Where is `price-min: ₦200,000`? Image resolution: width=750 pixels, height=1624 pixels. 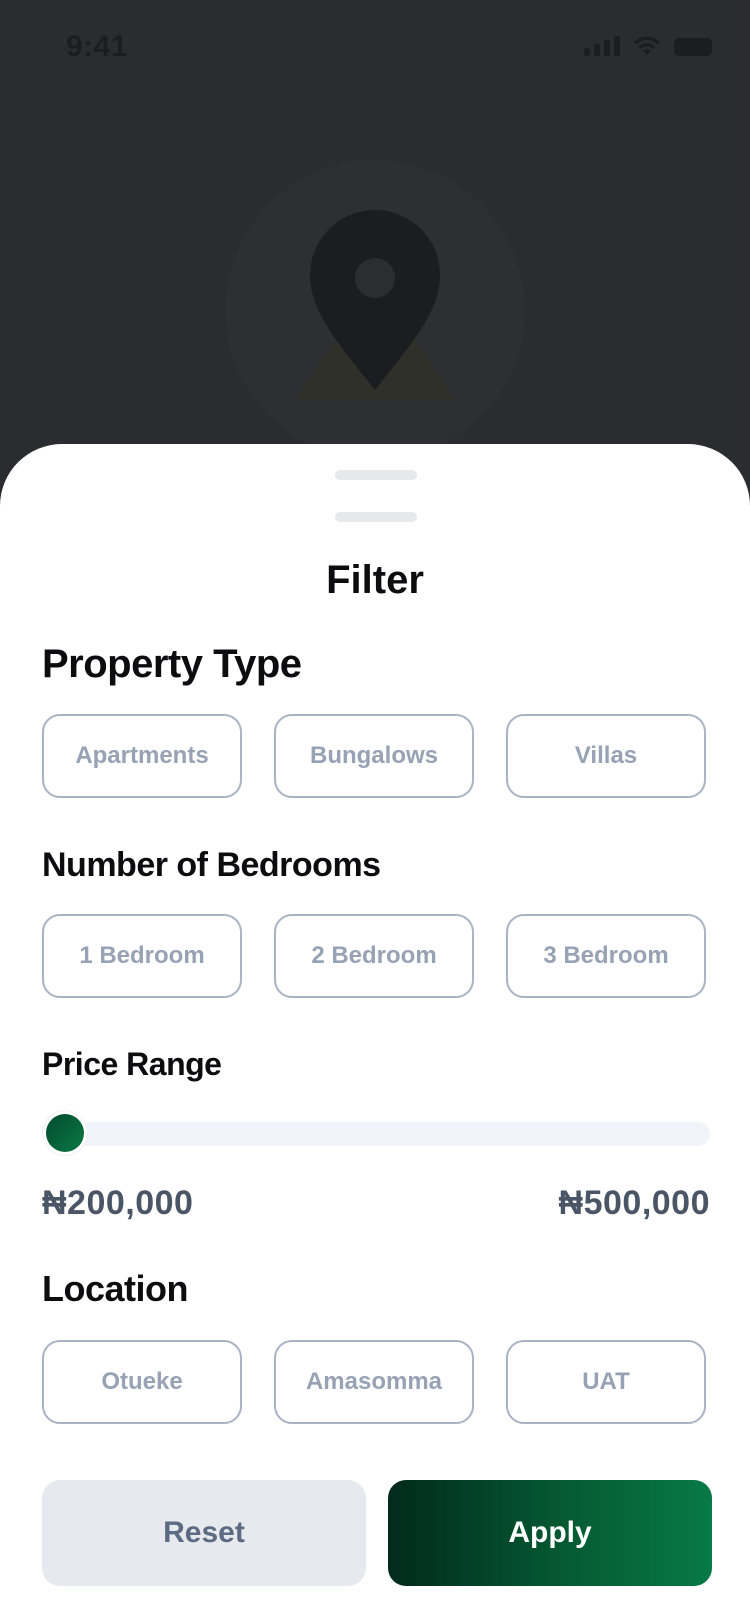
price-min: ₦200,000 is located at coordinates (118, 1203).